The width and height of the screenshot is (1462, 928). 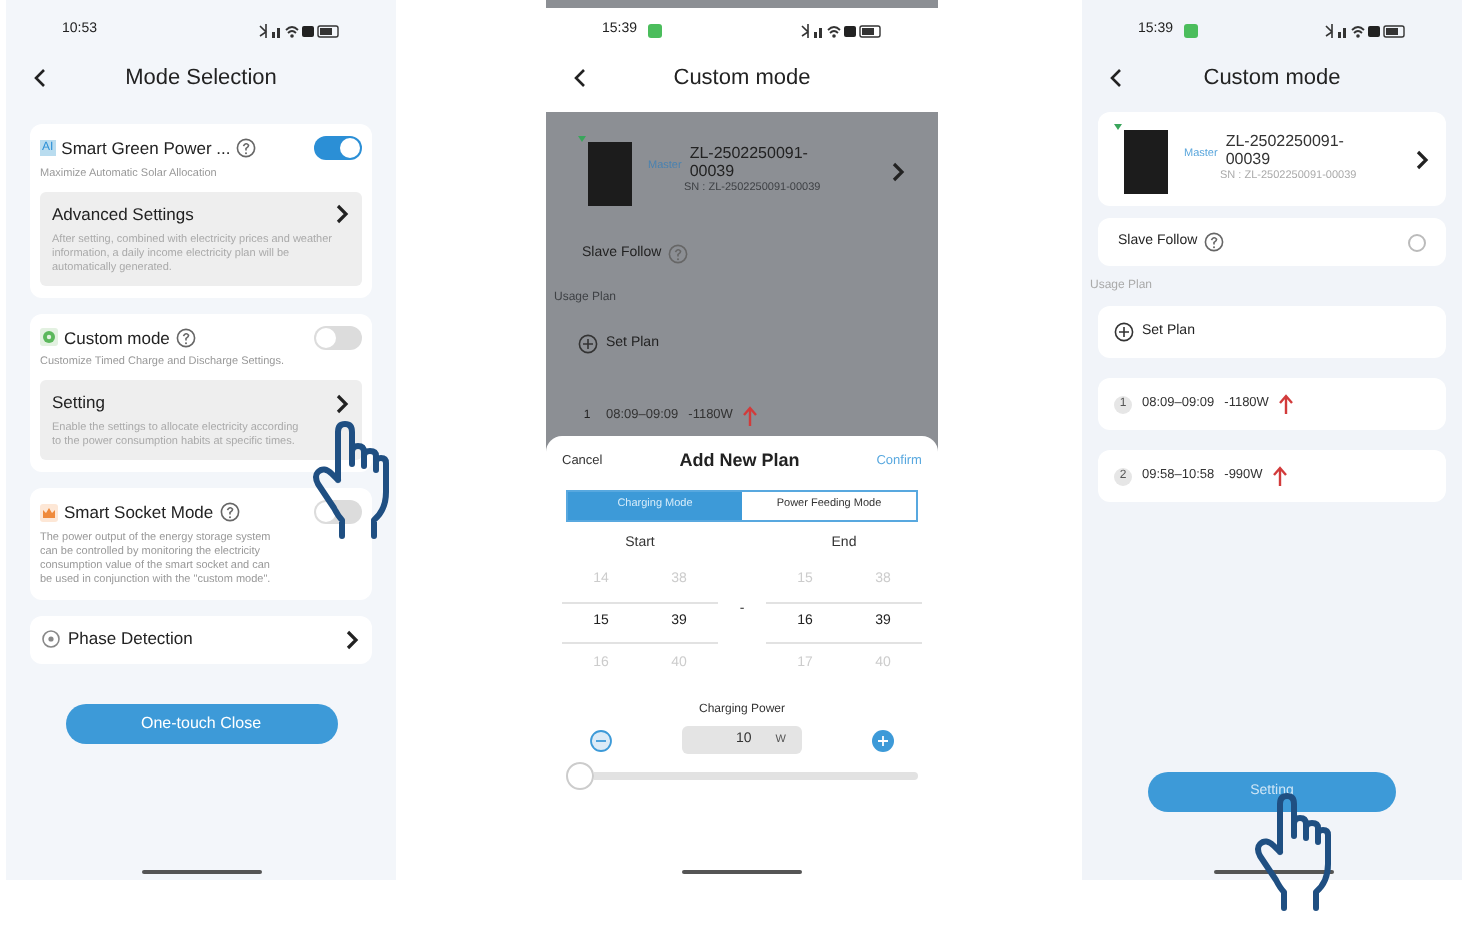 I want to click on sheet-title: Add New Plan, so click(x=739, y=461).